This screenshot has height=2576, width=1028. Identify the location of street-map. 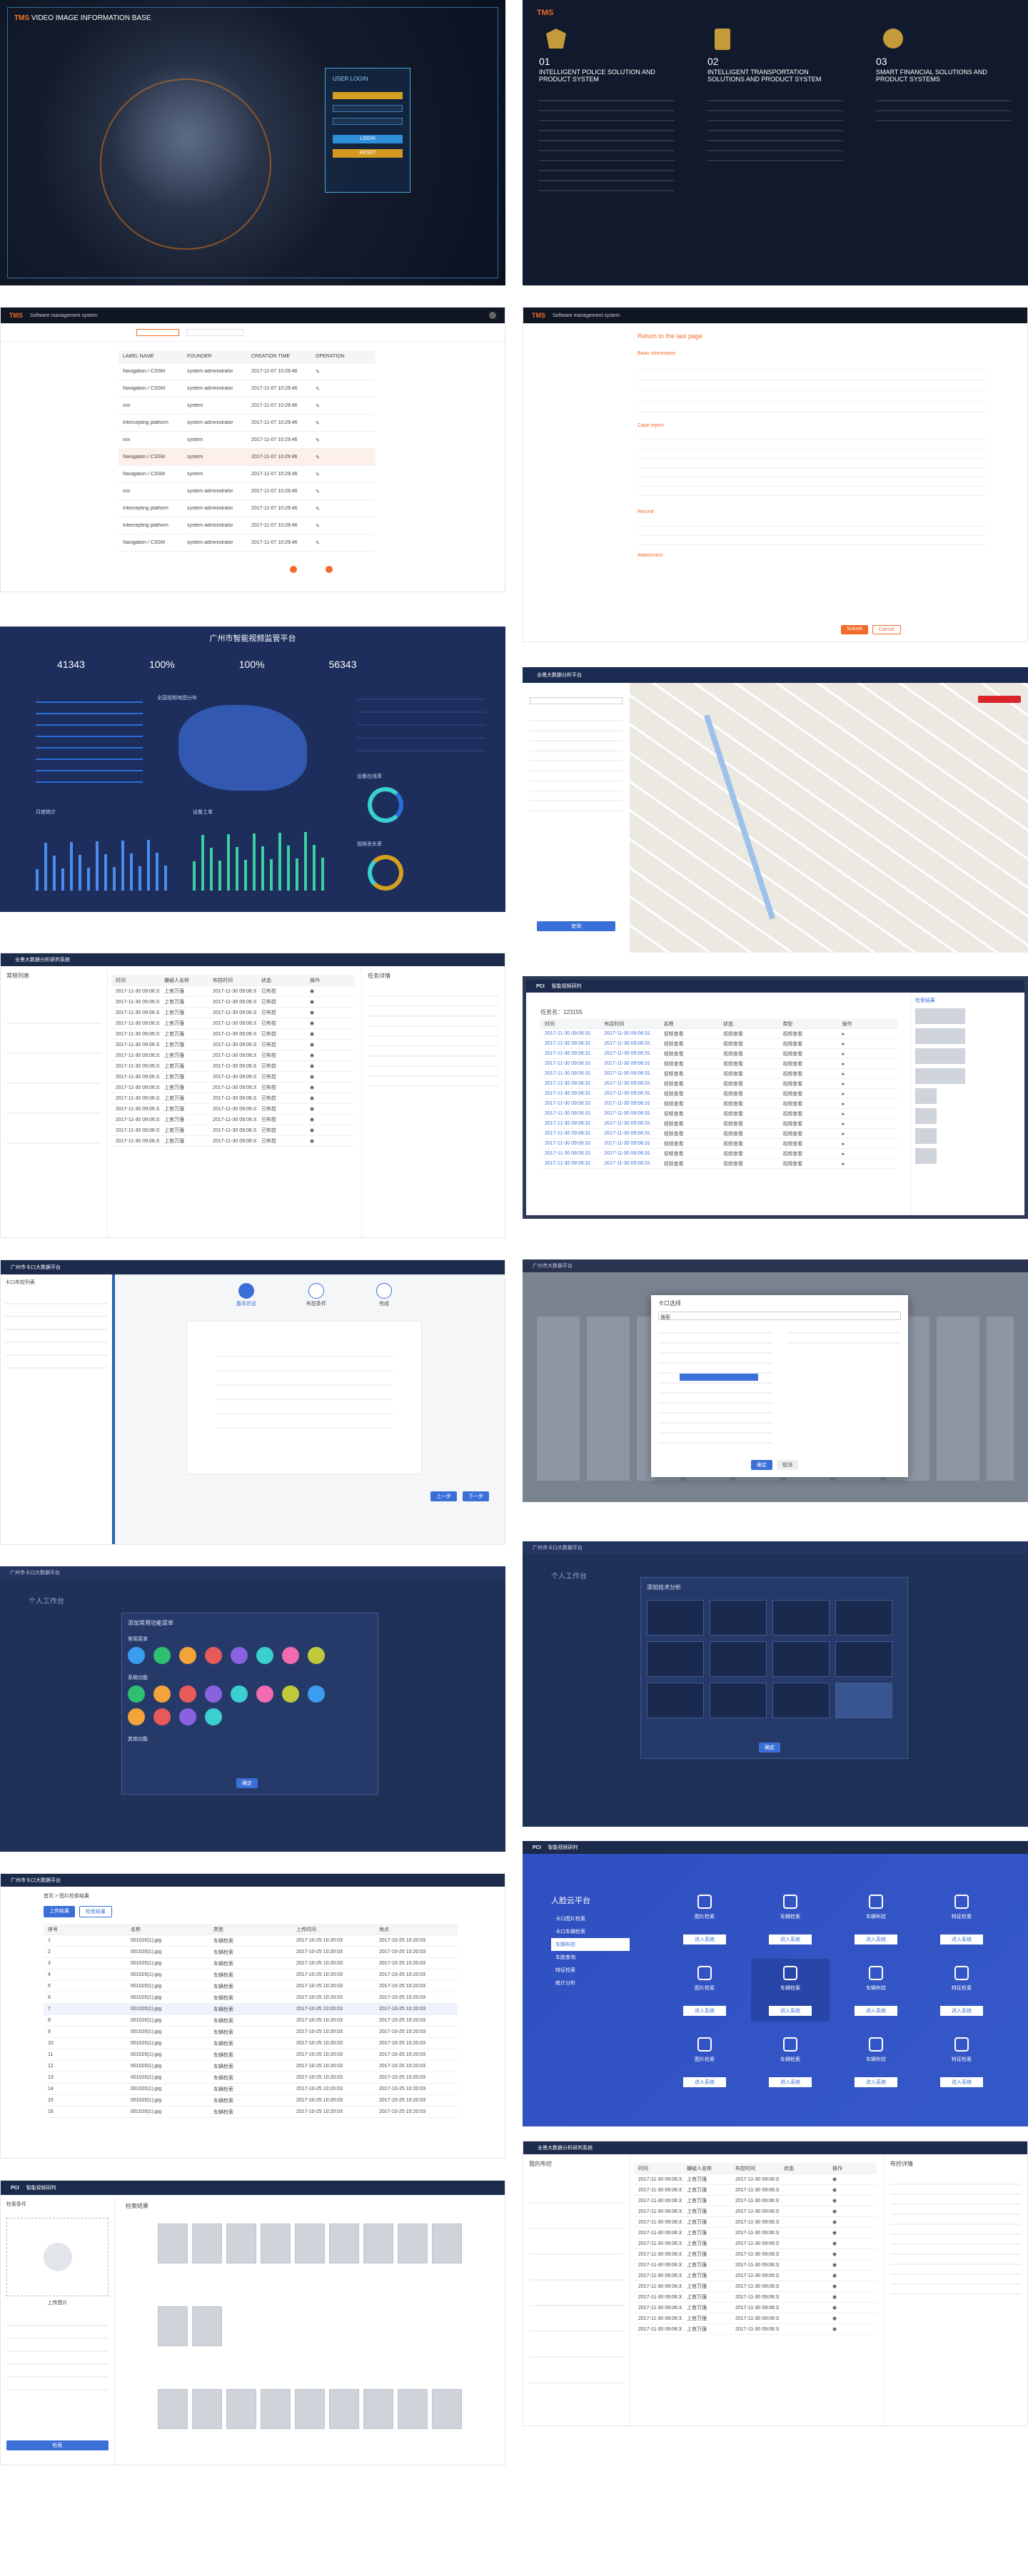
(829, 818).